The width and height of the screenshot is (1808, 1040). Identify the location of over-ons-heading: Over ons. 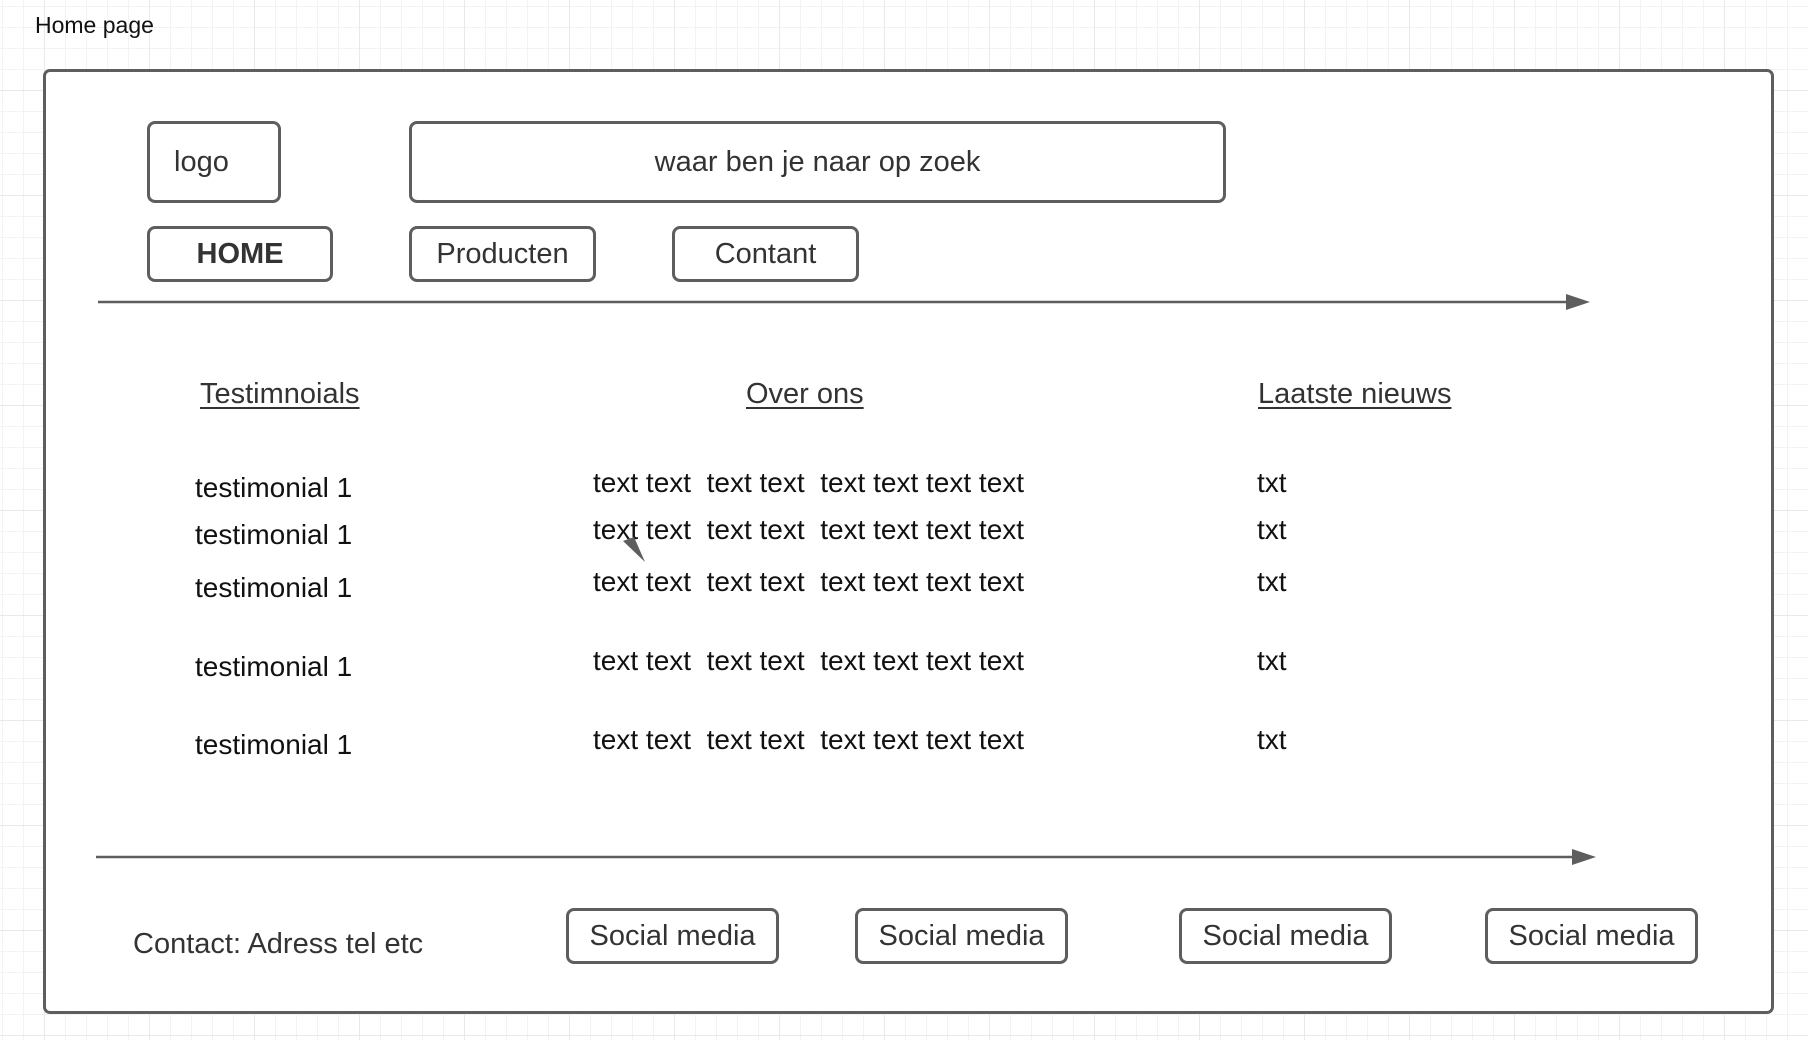
(805, 394).